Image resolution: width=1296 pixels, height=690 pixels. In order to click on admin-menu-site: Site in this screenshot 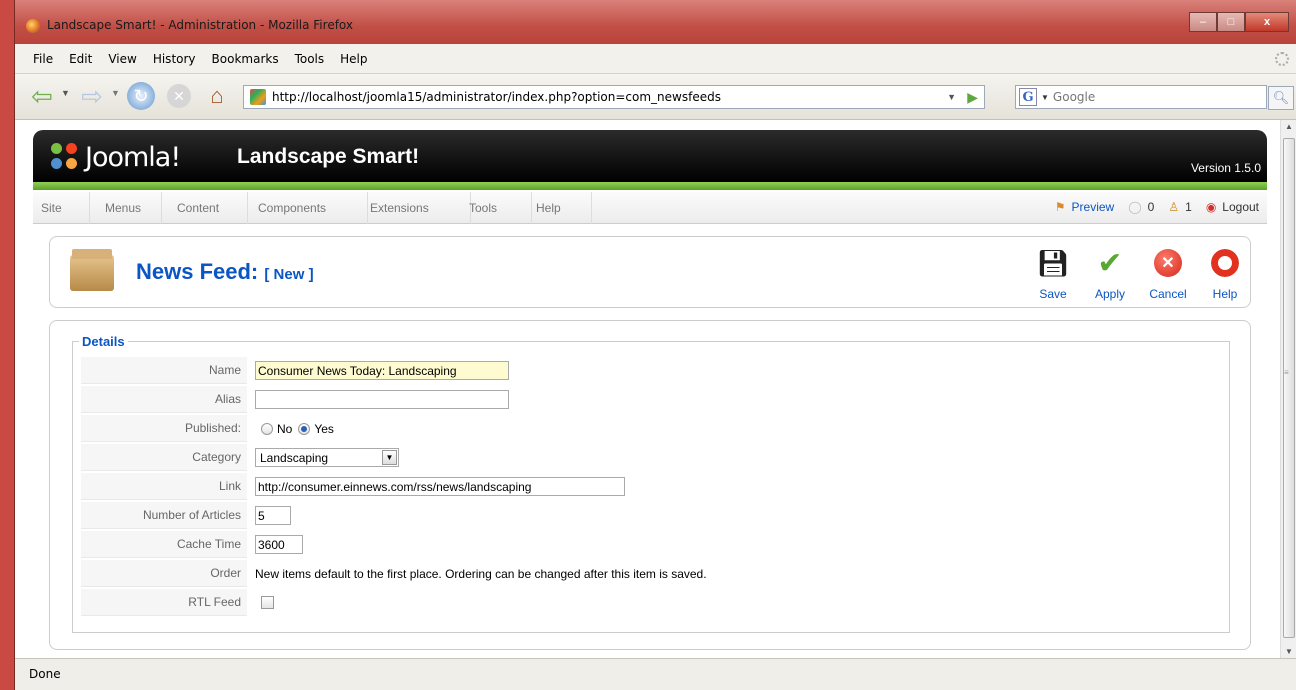, I will do `click(51, 208)`.